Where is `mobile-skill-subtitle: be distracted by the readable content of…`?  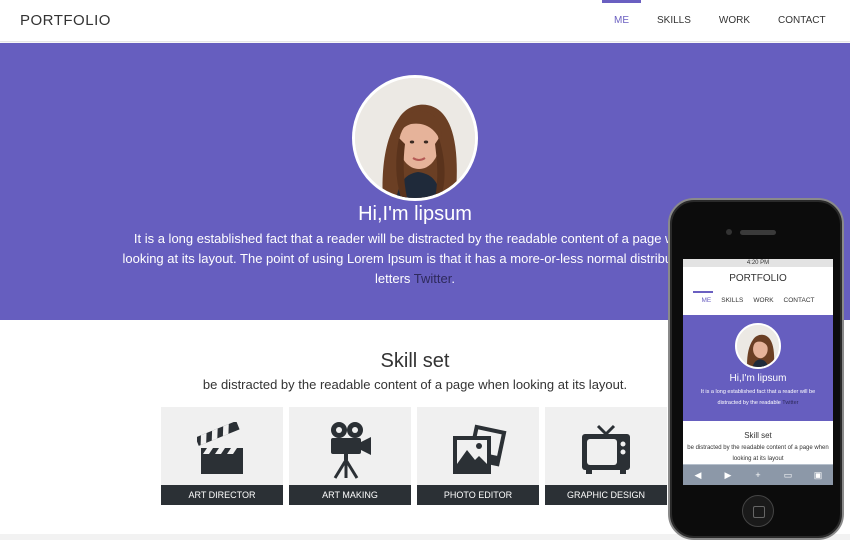 mobile-skill-subtitle: be distracted by the readable content of… is located at coordinates (758, 453).